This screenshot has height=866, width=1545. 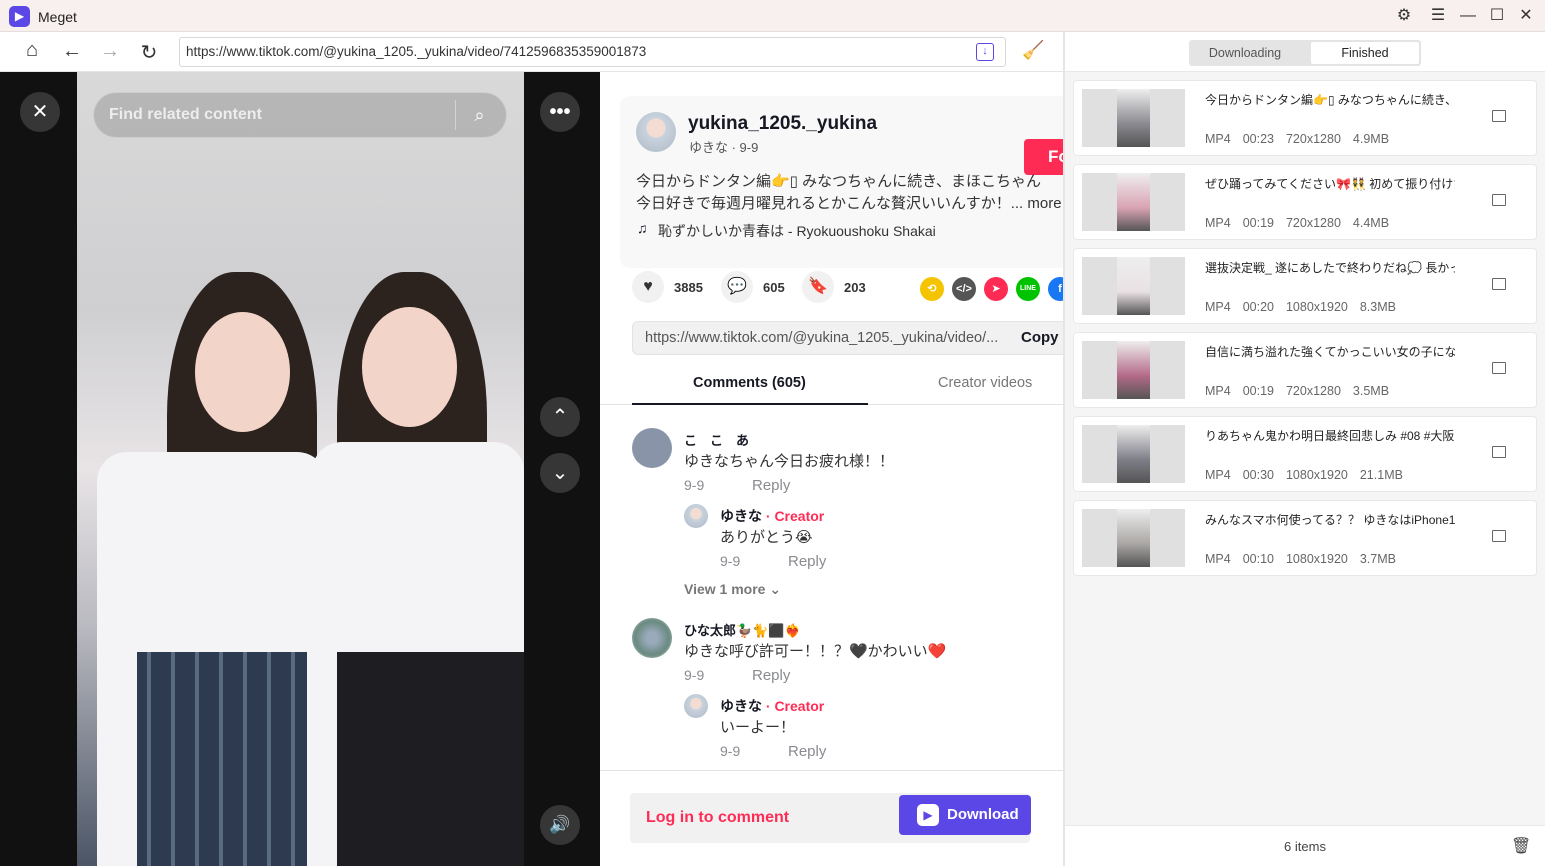 What do you see at coordinates (753, 287) in the screenshot?
I see `comment-button: 💬 605` at bounding box center [753, 287].